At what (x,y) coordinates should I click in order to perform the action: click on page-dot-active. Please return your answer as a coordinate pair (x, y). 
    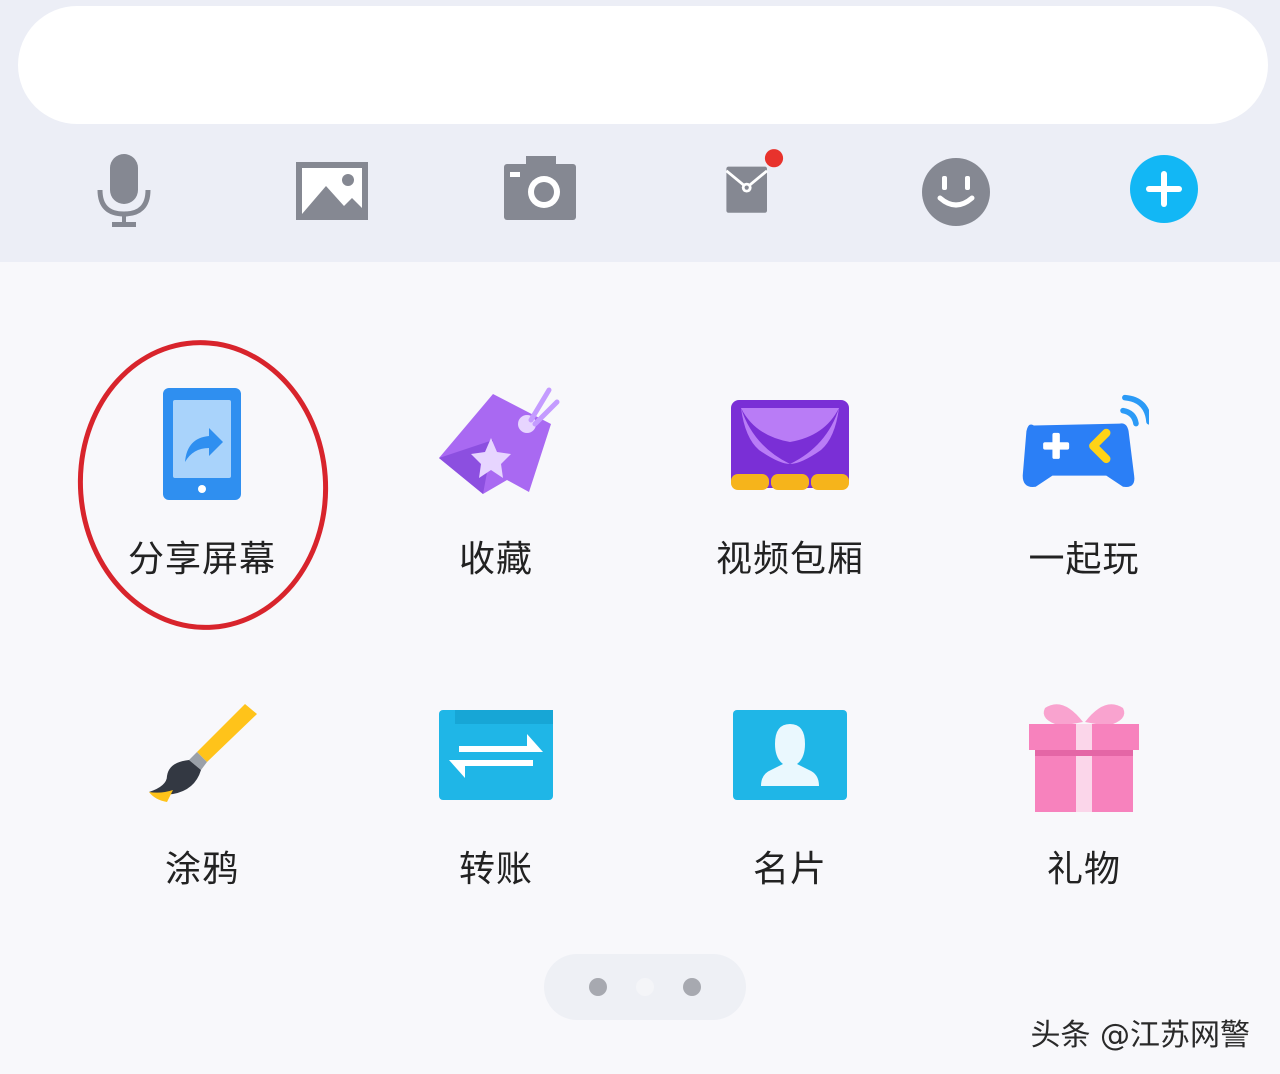
    Looking at the image, I should click on (645, 987).